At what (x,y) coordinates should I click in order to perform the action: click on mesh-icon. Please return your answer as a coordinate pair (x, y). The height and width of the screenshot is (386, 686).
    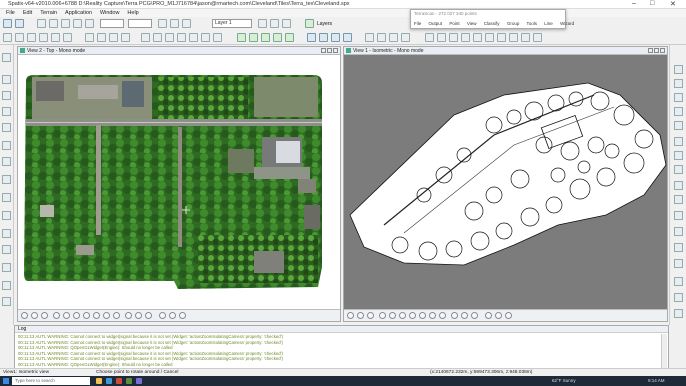
    Looking at the image, I should click on (465, 37).